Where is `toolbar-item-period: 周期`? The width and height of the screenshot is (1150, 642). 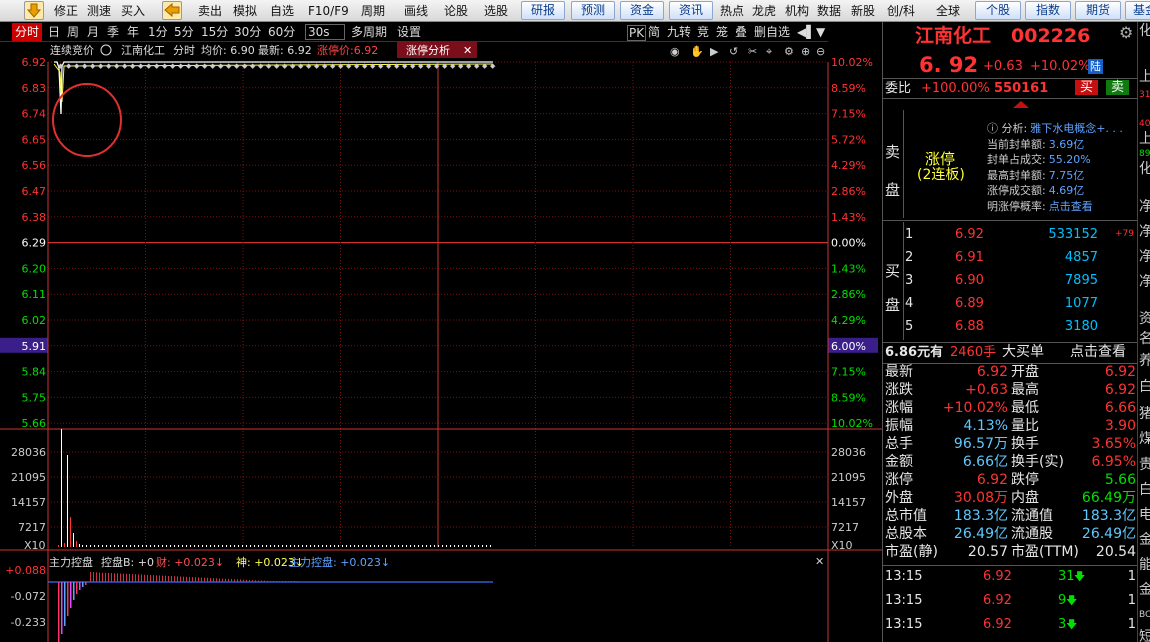
toolbar-item-period: 周期 is located at coordinates (373, 11).